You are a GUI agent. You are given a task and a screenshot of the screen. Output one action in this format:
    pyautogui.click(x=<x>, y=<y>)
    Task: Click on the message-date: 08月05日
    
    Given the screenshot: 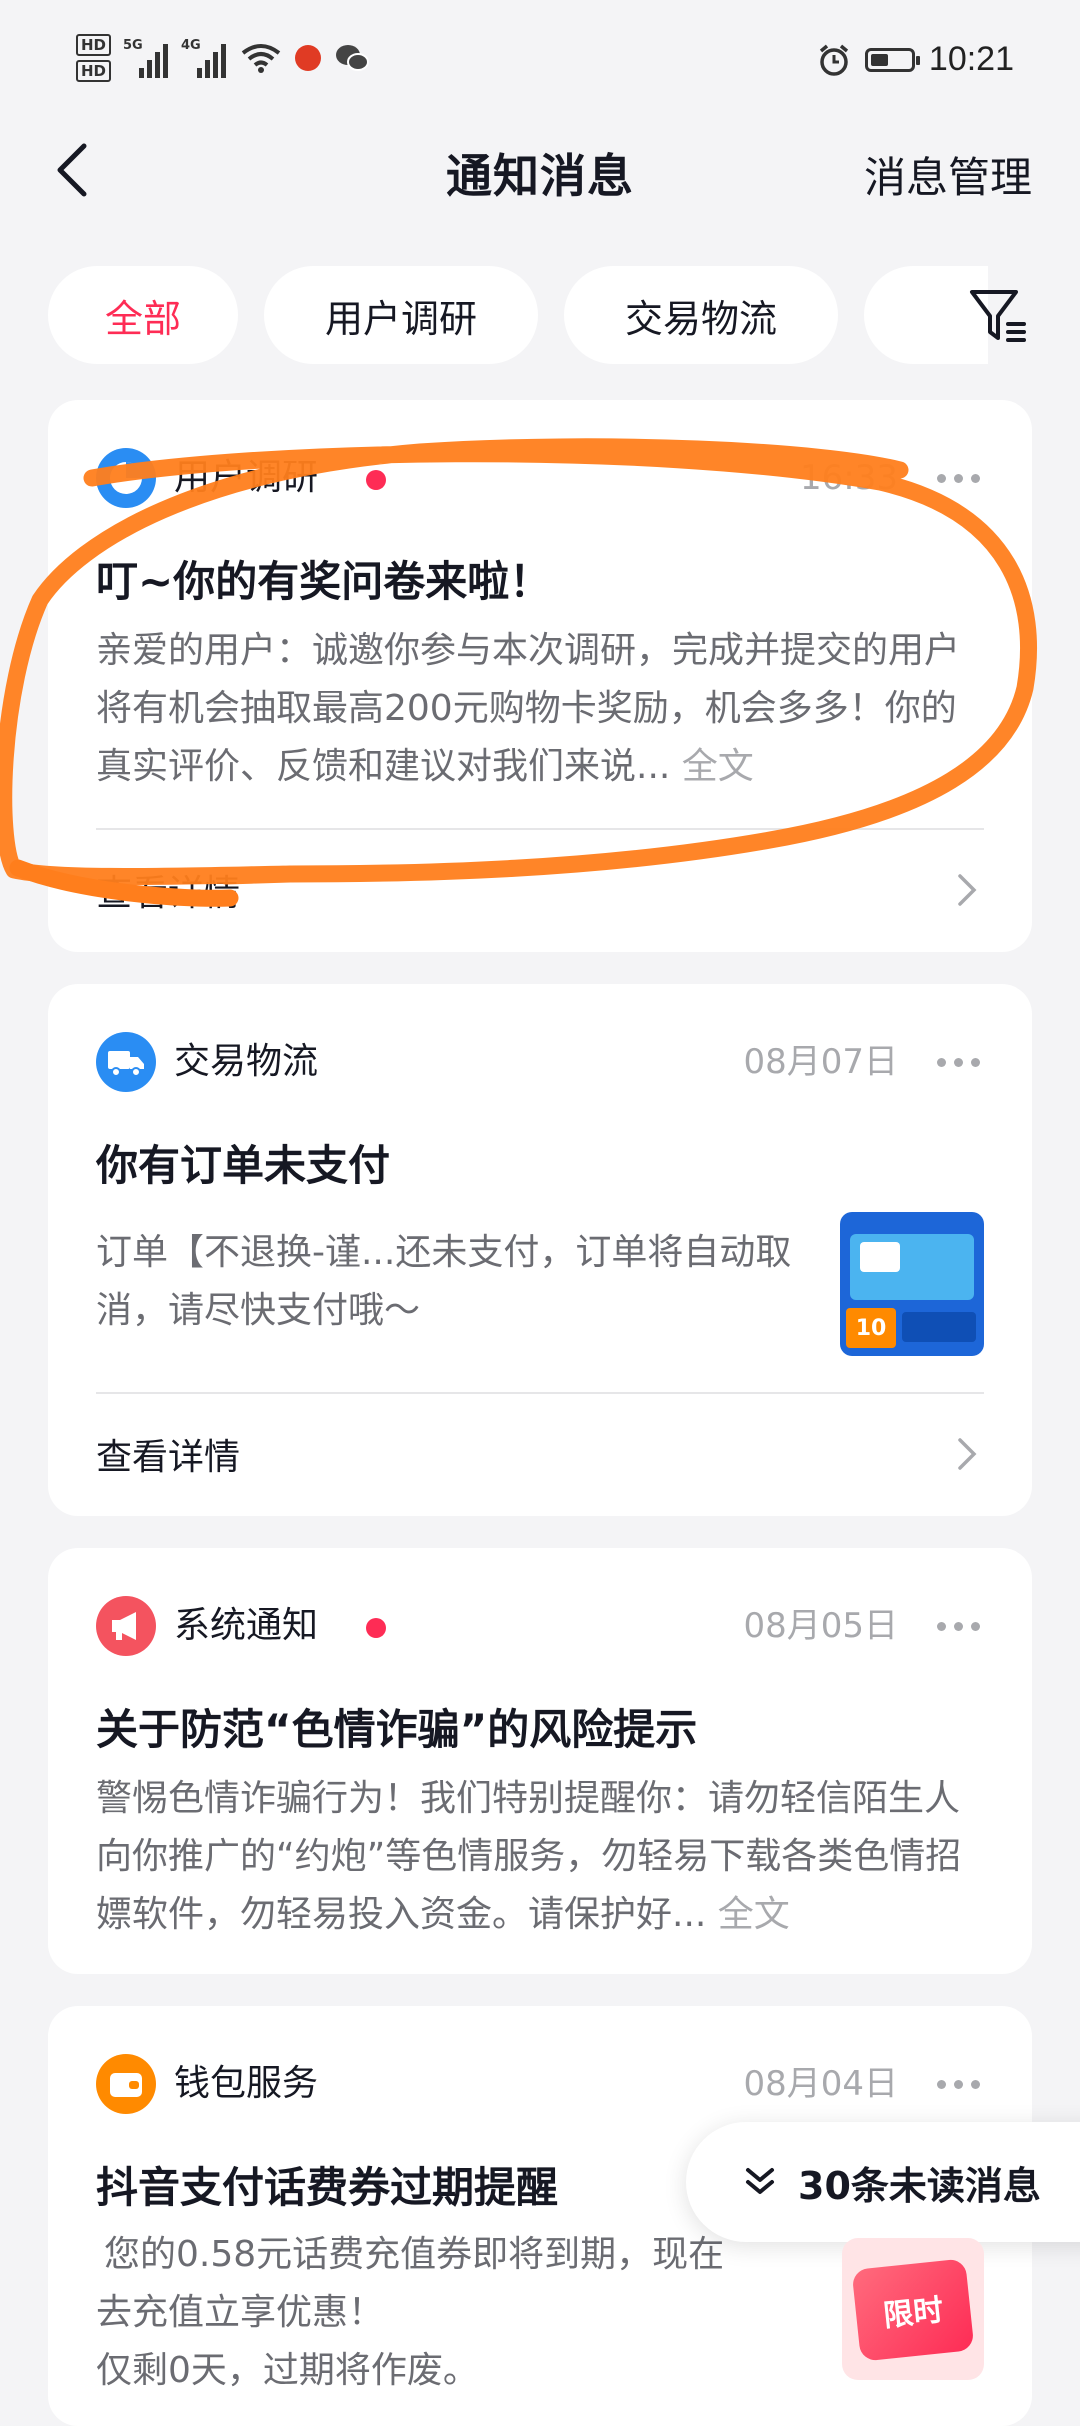 What is the action you would take?
    pyautogui.click(x=820, y=1626)
    